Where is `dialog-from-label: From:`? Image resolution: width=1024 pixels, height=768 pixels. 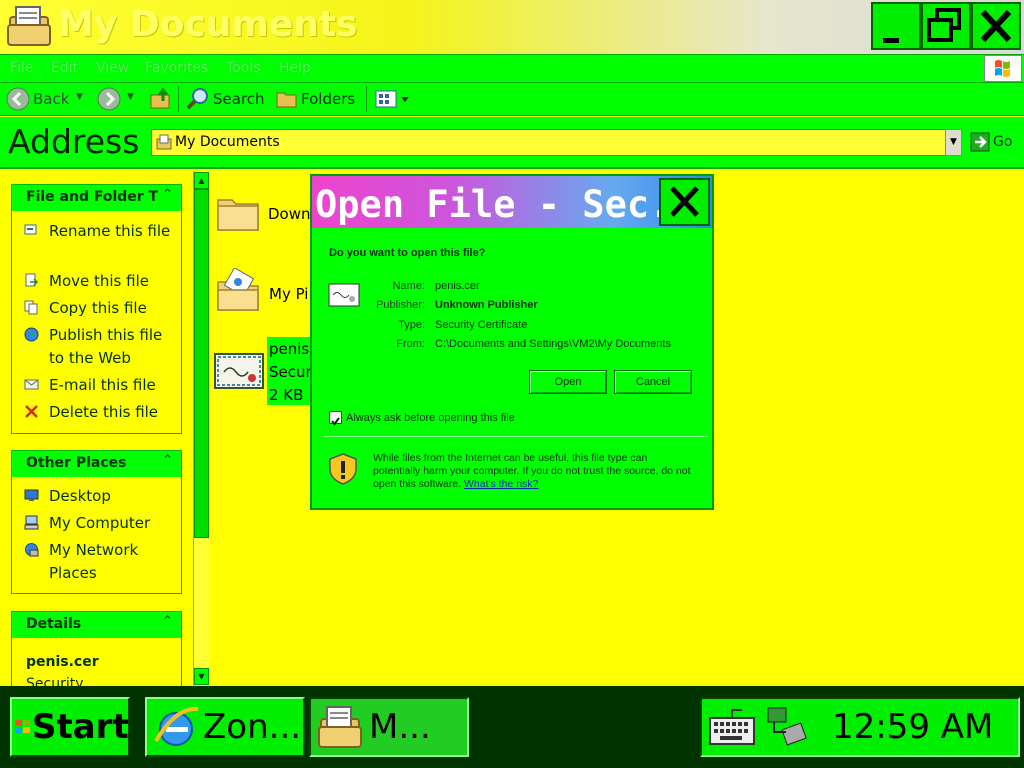 dialog-from-label: From: is located at coordinates (410, 344).